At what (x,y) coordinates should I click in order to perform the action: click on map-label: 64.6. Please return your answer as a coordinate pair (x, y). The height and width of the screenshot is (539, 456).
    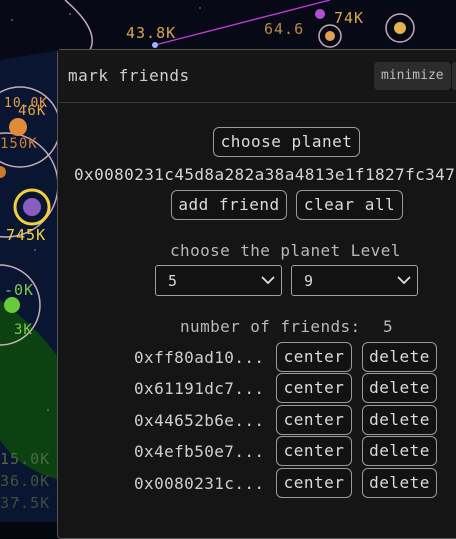
    Looking at the image, I should click on (284, 29).